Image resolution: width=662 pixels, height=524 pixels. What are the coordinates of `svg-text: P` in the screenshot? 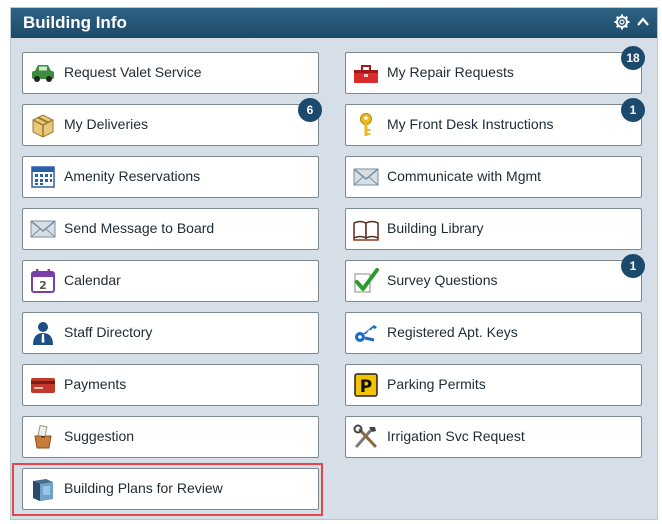 It's located at (366, 387).